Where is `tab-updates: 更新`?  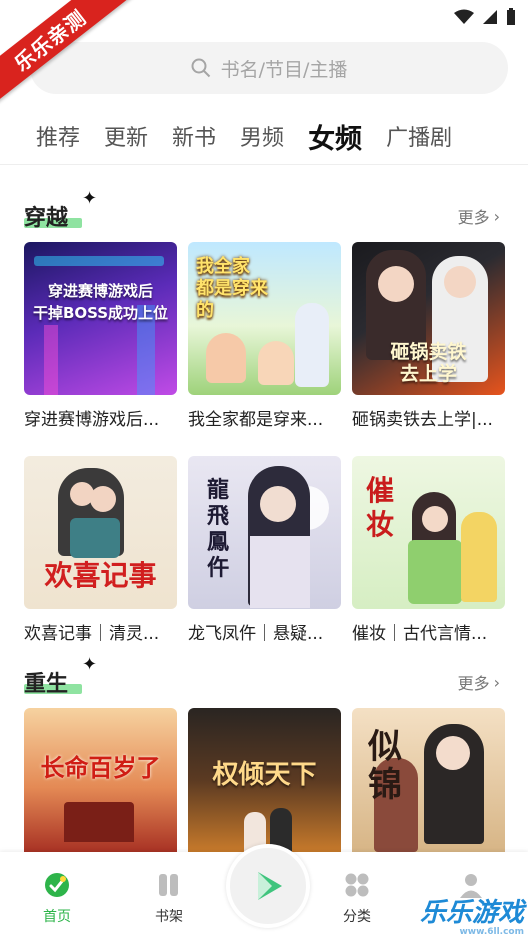
tab-updates: 更新 is located at coordinates (126, 136).